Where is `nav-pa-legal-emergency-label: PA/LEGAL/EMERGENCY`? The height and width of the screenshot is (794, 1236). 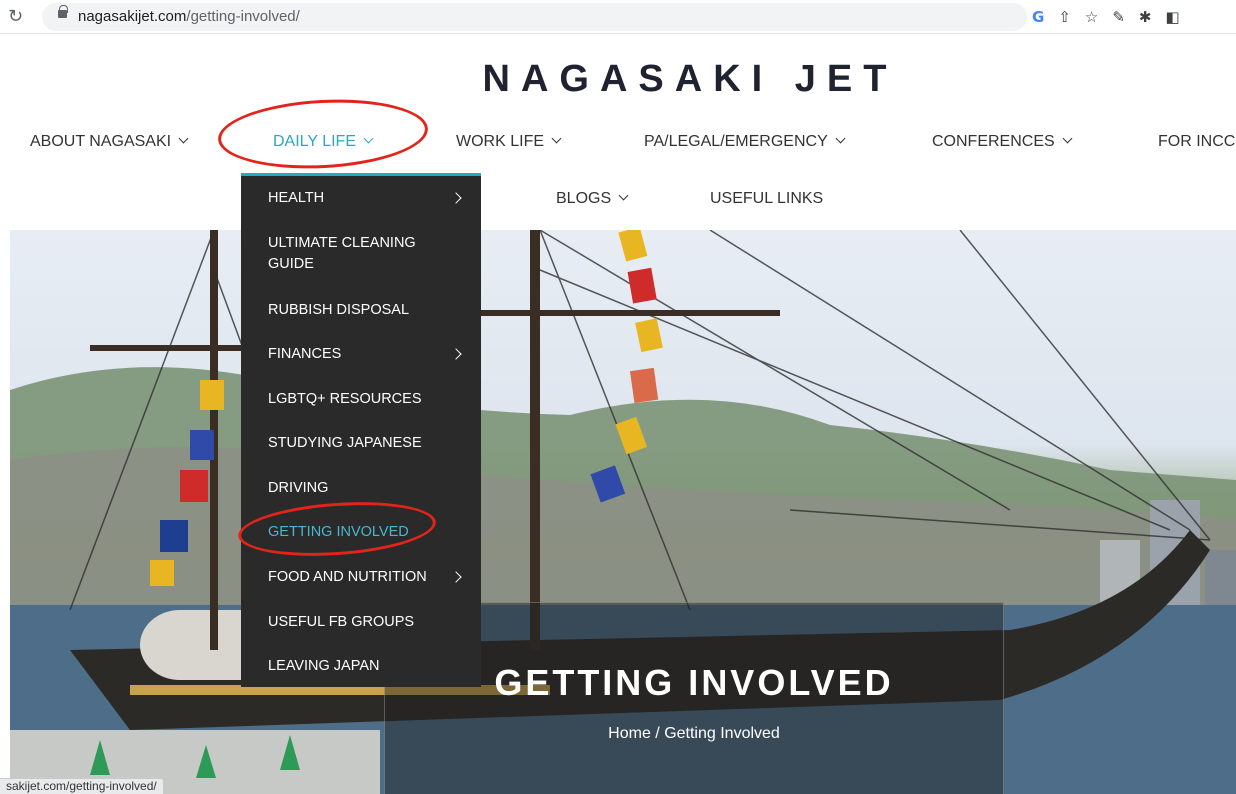 nav-pa-legal-emergency-label: PA/LEGAL/EMERGENCY is located at coordinates (736, 141).